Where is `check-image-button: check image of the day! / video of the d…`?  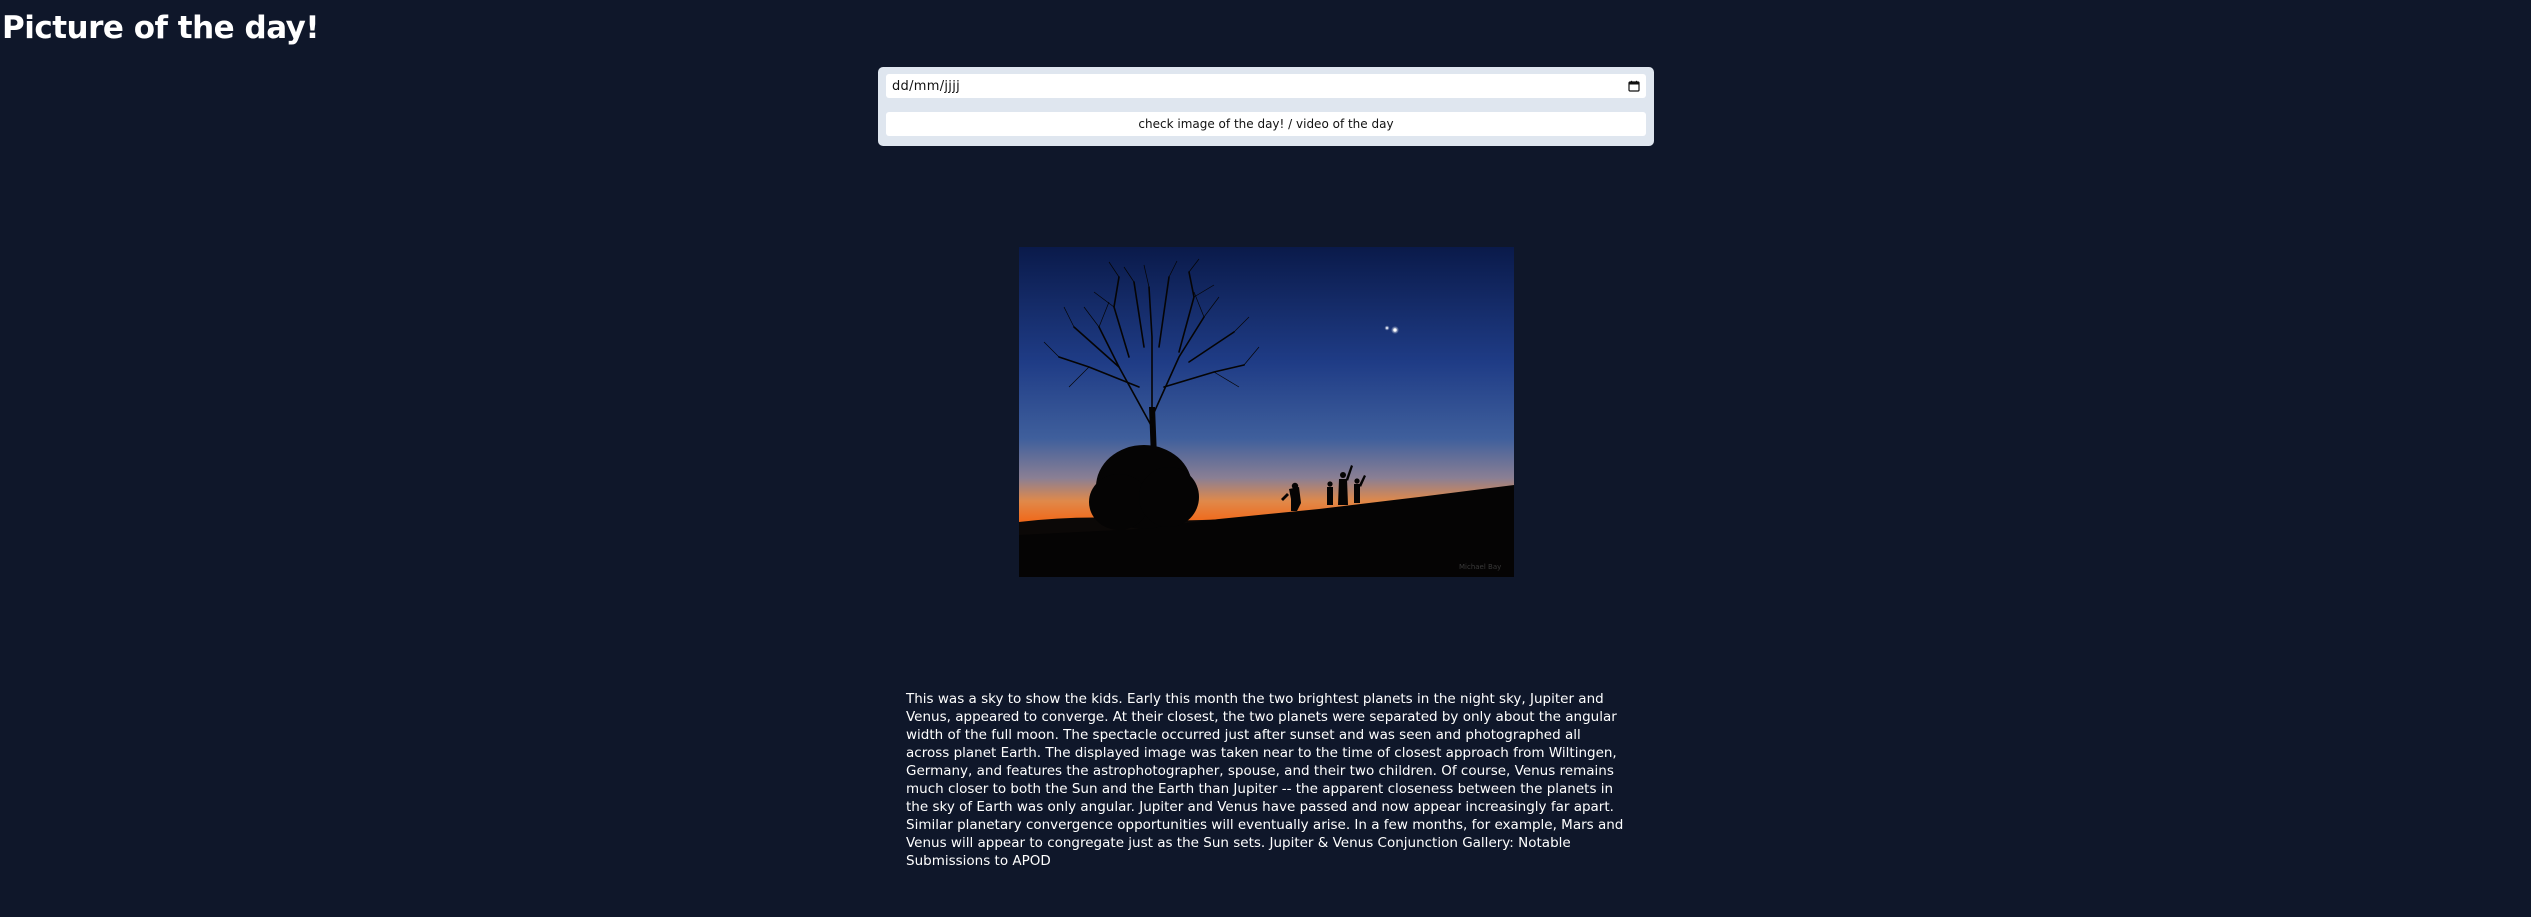 check-image-button: check image of the day! / video of the d… is located at coordinates (1266, 124).